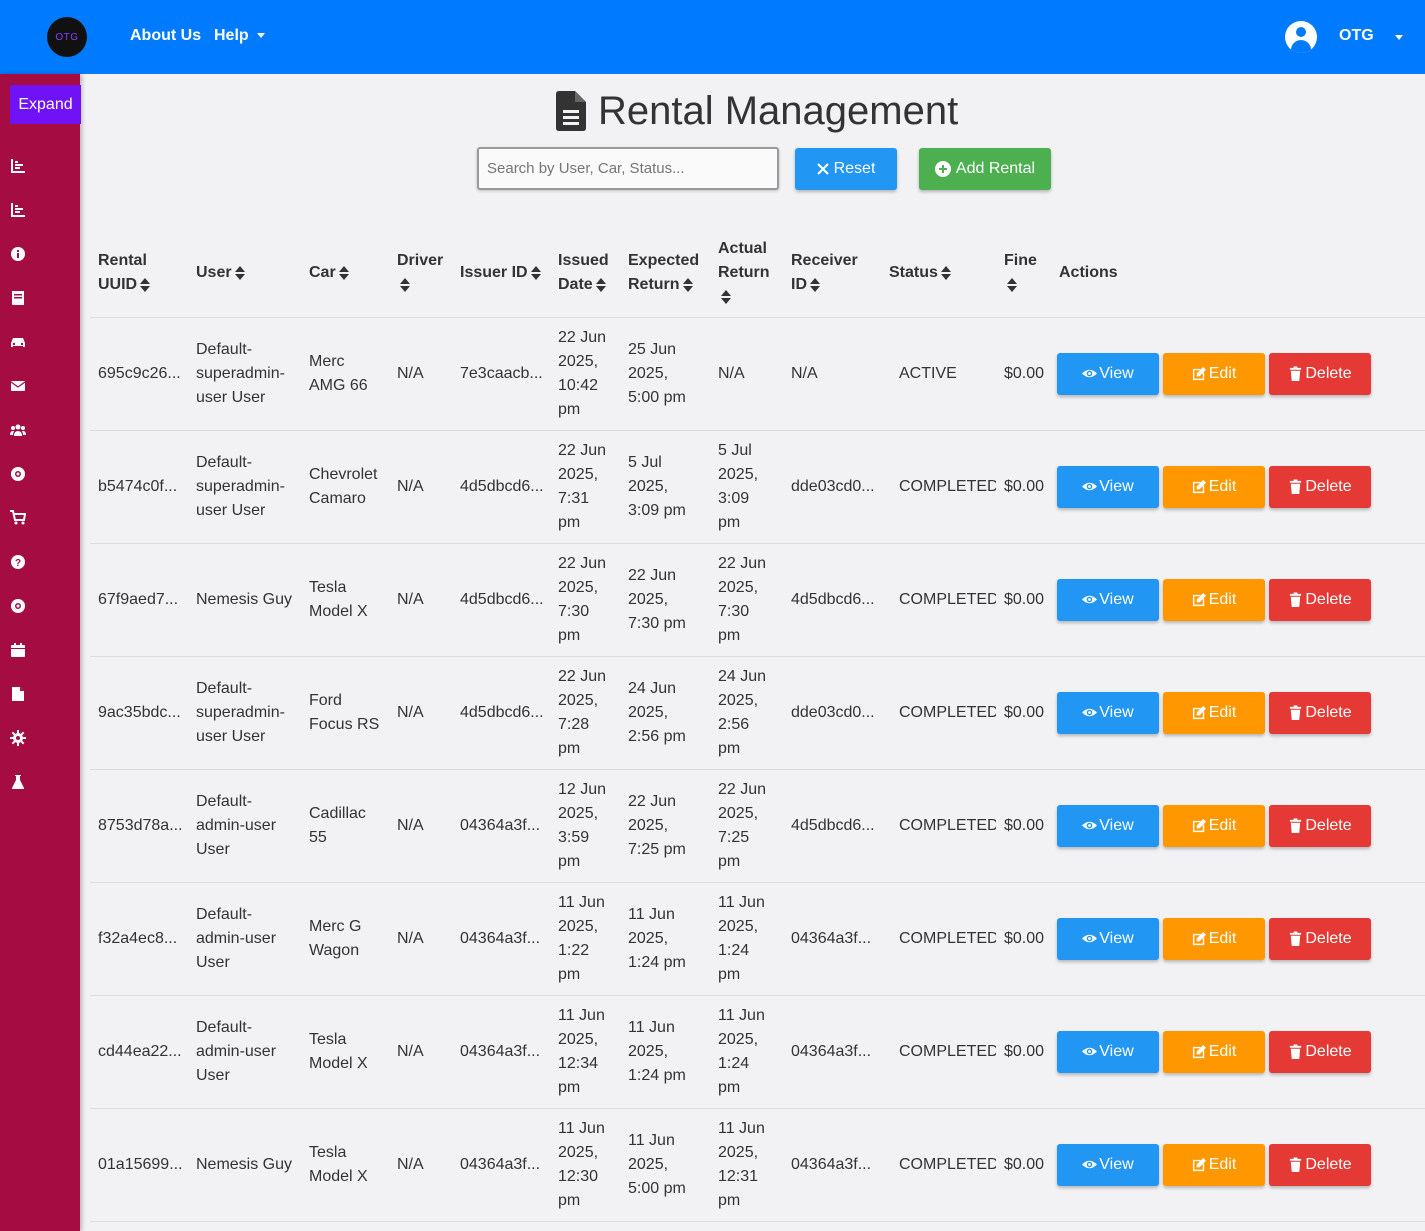 This screenshot has width=1425, height=1231. What do you see at coordinates (665, 1052) in the screenshot?
I see `expected-return-cell: 11 Jun 2025, 1:24 pm` at bounding box center [665, 1052].